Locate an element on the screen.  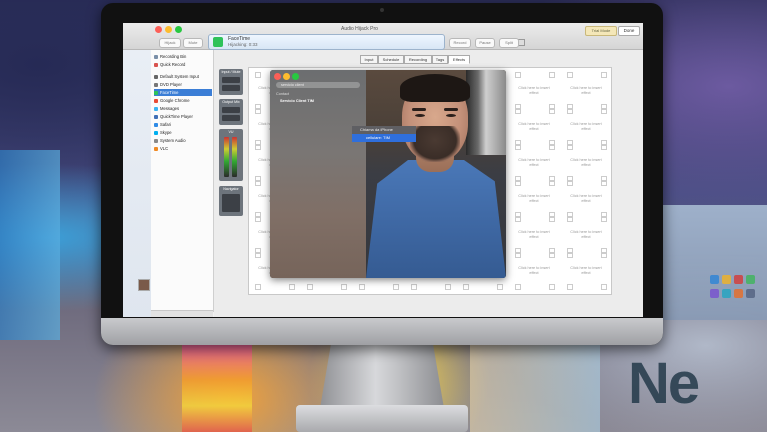
sidebar-item-label: Messages is located at coordinates (170, 108).